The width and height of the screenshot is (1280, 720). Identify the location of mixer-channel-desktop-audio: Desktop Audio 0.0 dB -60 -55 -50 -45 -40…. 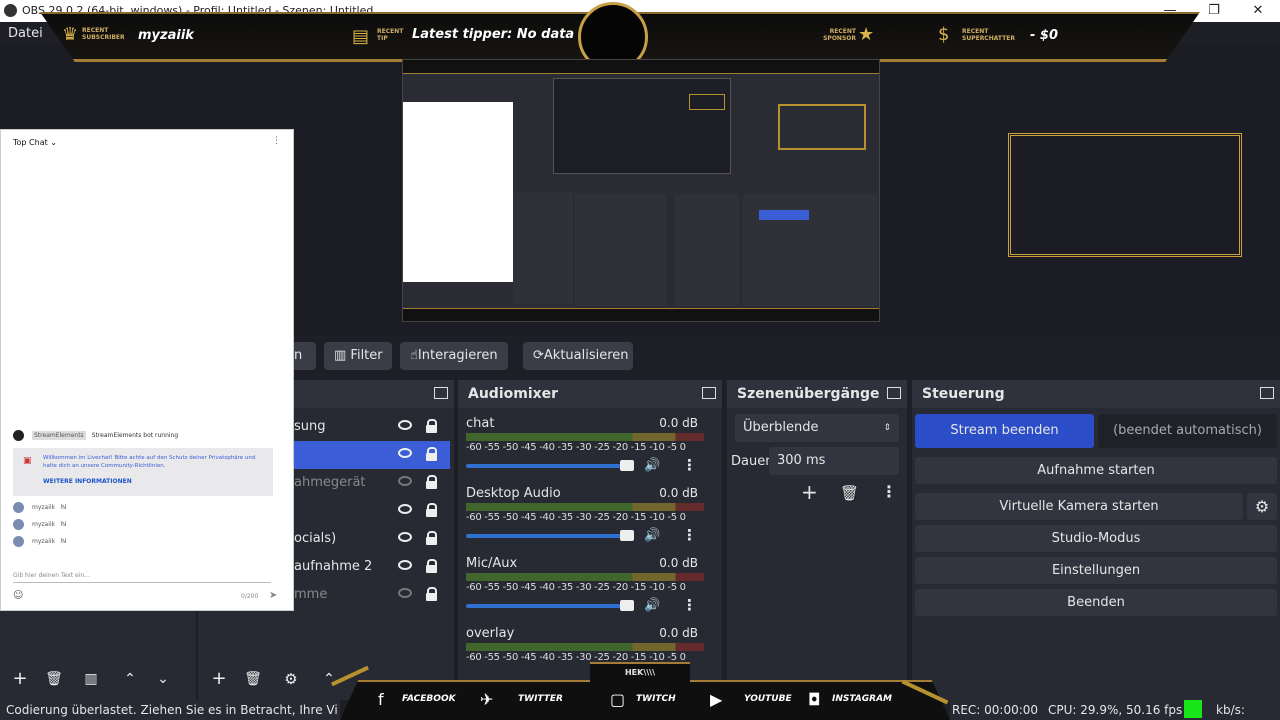
(583, 521).